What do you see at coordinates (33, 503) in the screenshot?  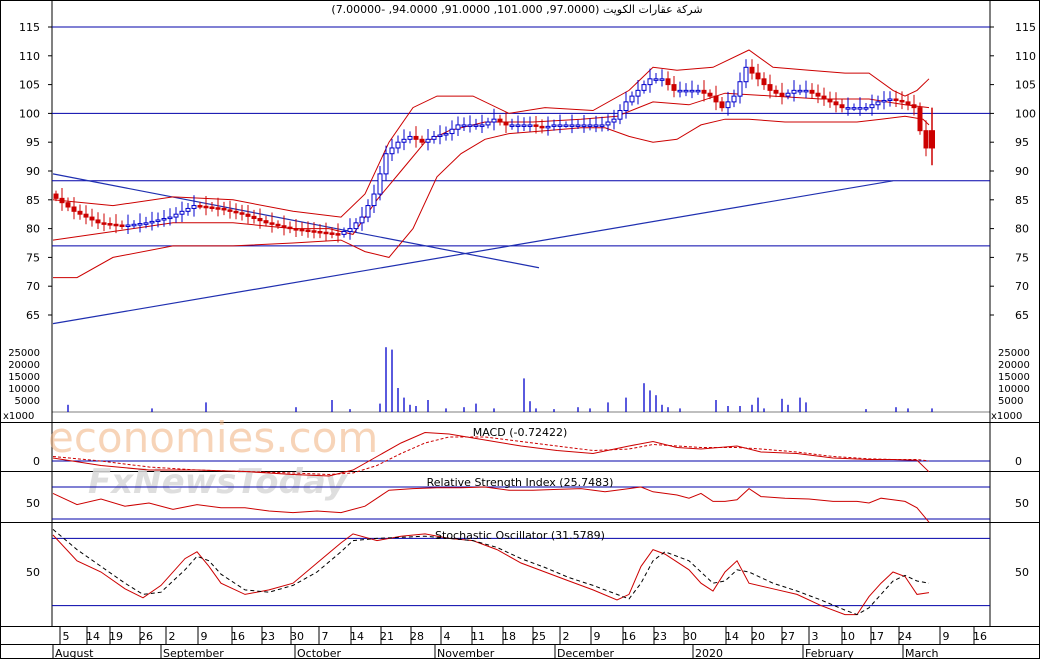 I see `rsi-tick-left: 50` at bounding box center [33, 503].